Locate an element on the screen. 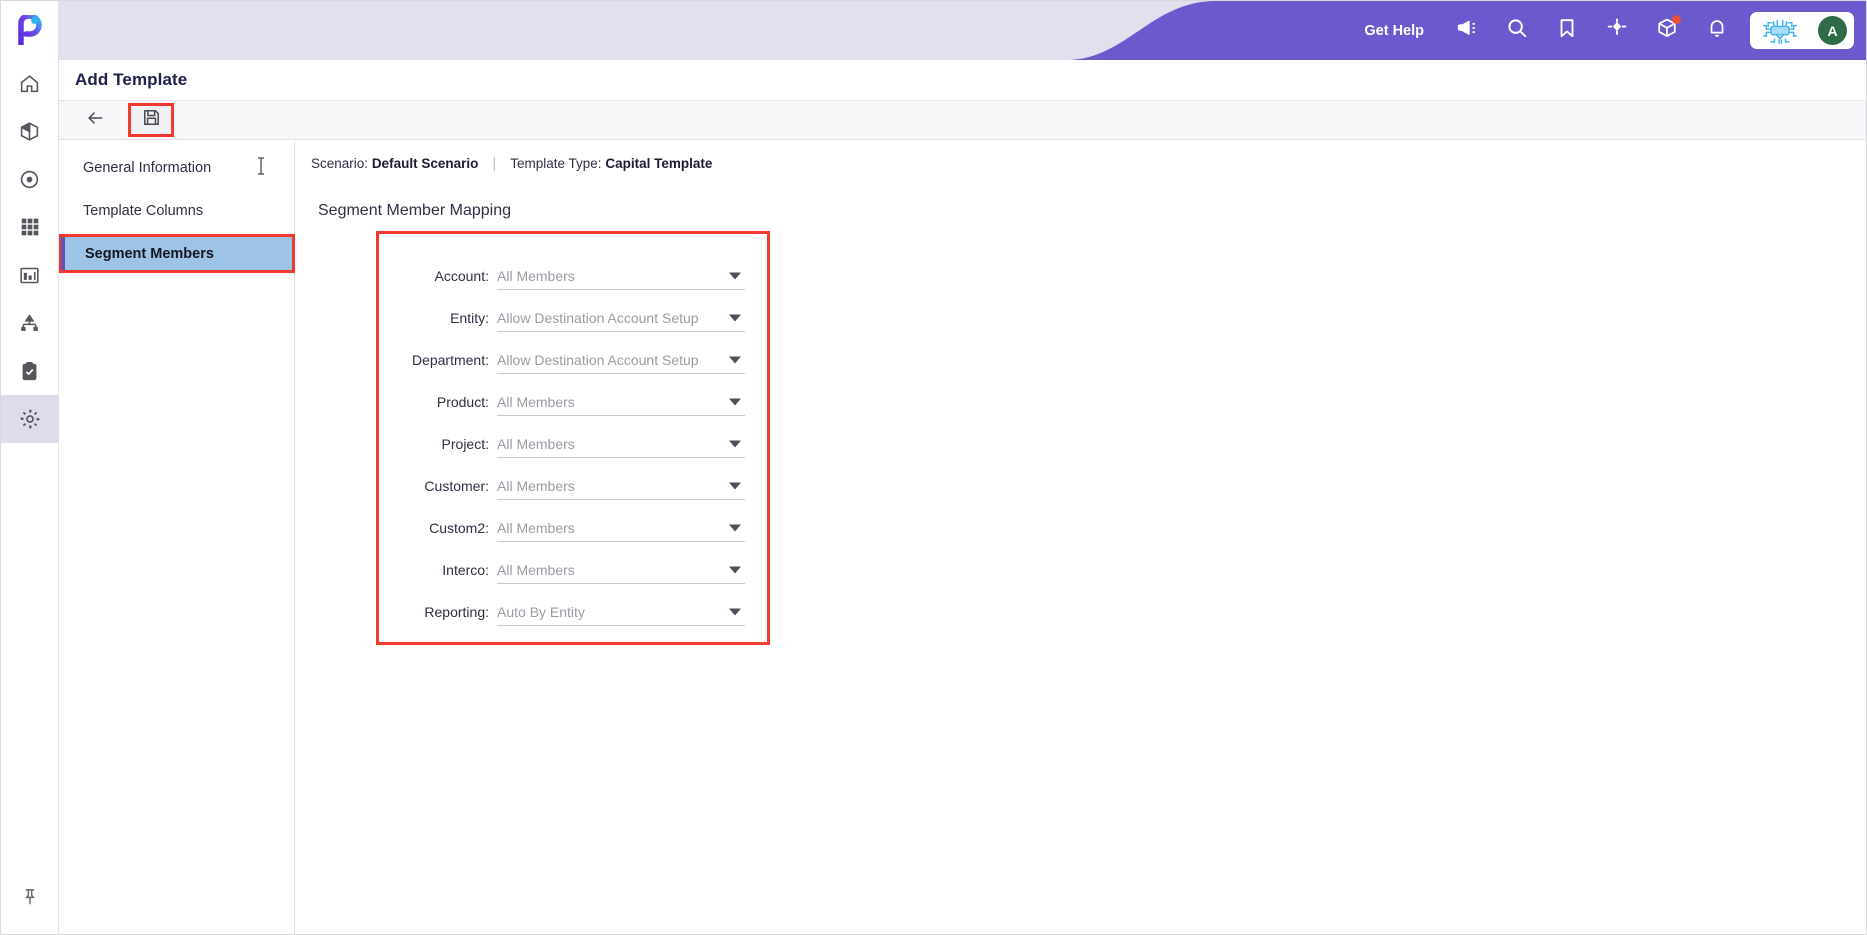 The image size is (1867, 935). pin-icon is located at coordinates (30, 899).